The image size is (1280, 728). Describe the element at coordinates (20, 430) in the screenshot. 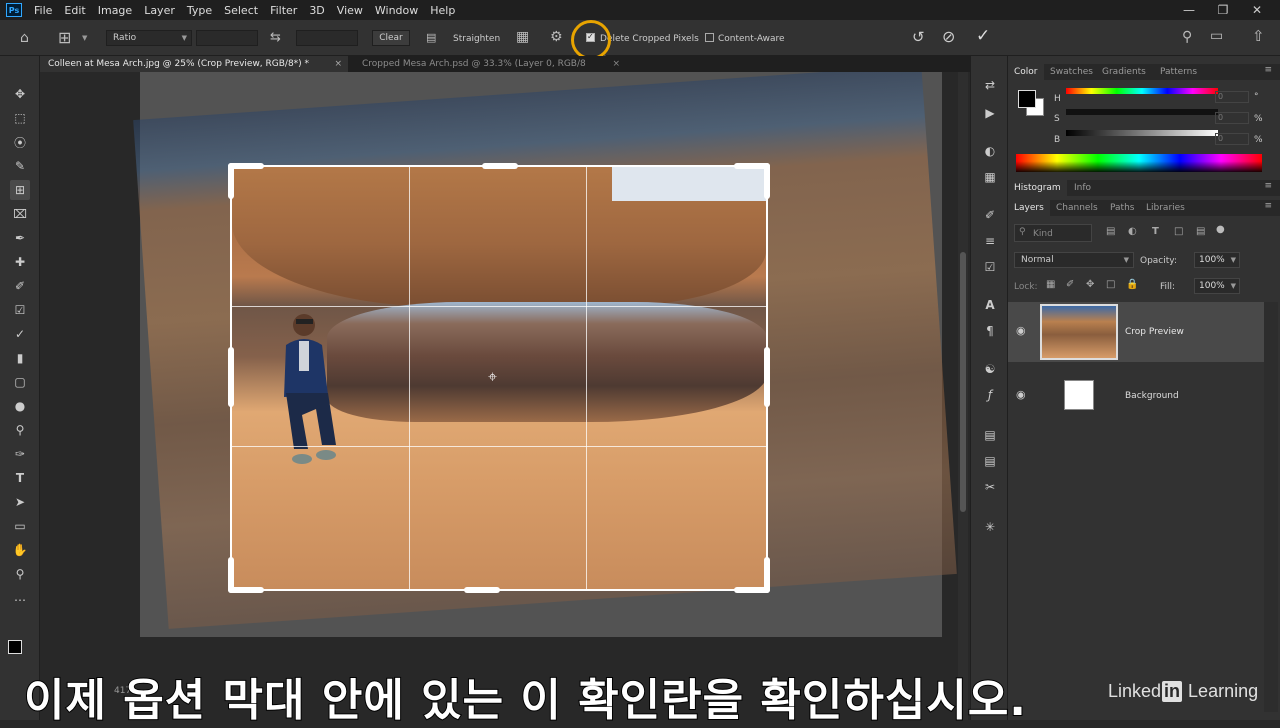

I see `dodge-tool-icon: ⚲` at that location.